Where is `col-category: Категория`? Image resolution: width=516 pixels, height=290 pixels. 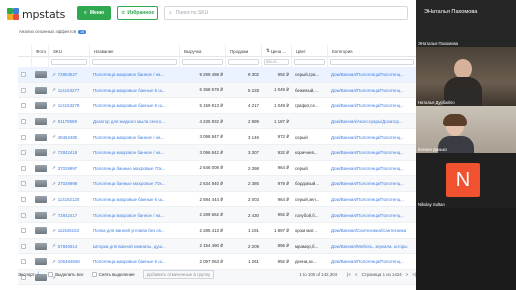 col-category: Категория is located at coordinates (372, 51).